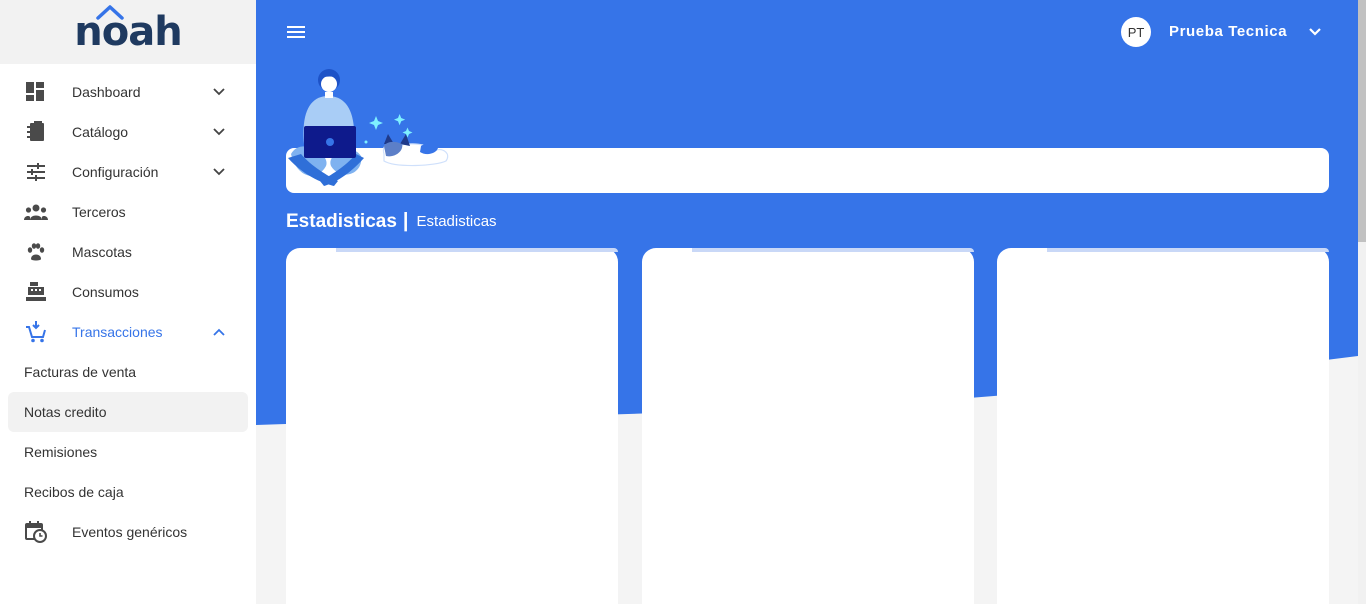  Describe the element at coordinates (1362, 302) in the screenshot. I see `page-scrollbar` at that location.